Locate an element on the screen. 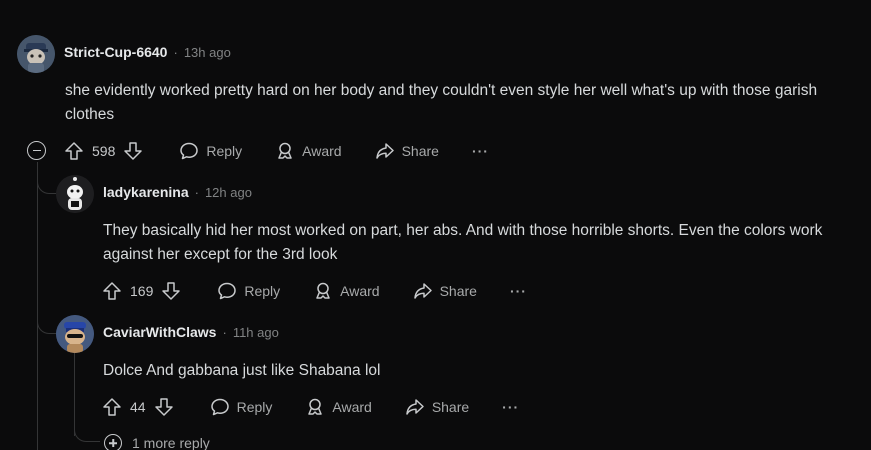 This screenshot has width=871, height=450. username: CaviarWithClaws is located at coordinates (159, 332).